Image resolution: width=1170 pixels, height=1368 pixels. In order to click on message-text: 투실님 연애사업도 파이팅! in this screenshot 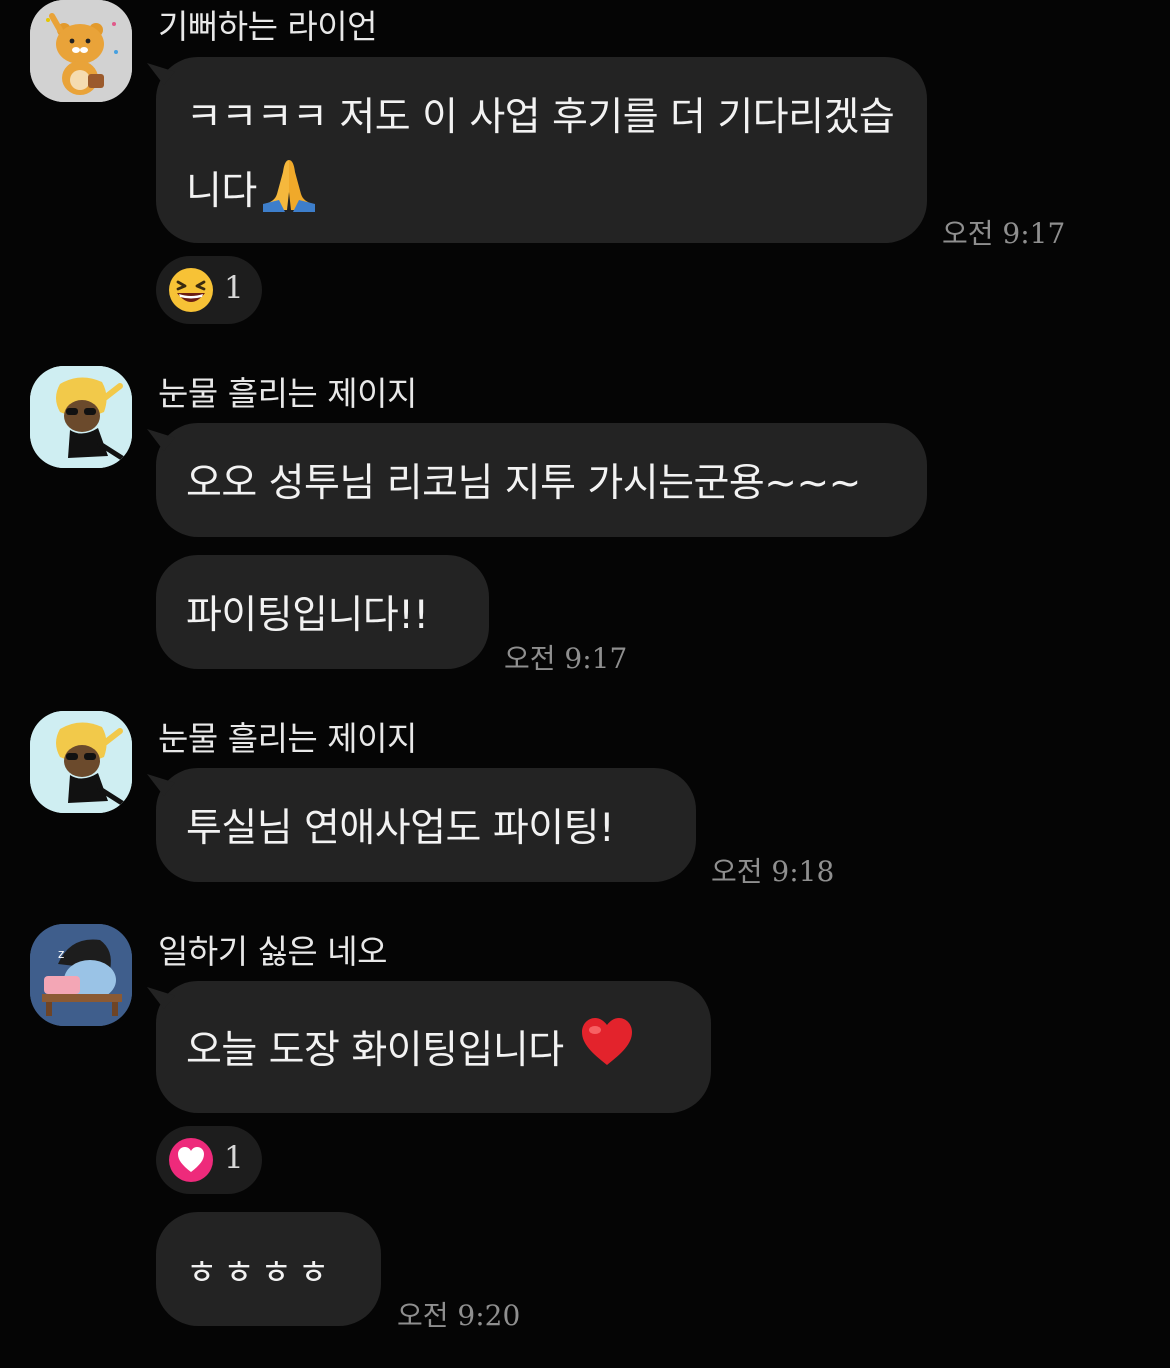, I will do `click(400, 828)`.